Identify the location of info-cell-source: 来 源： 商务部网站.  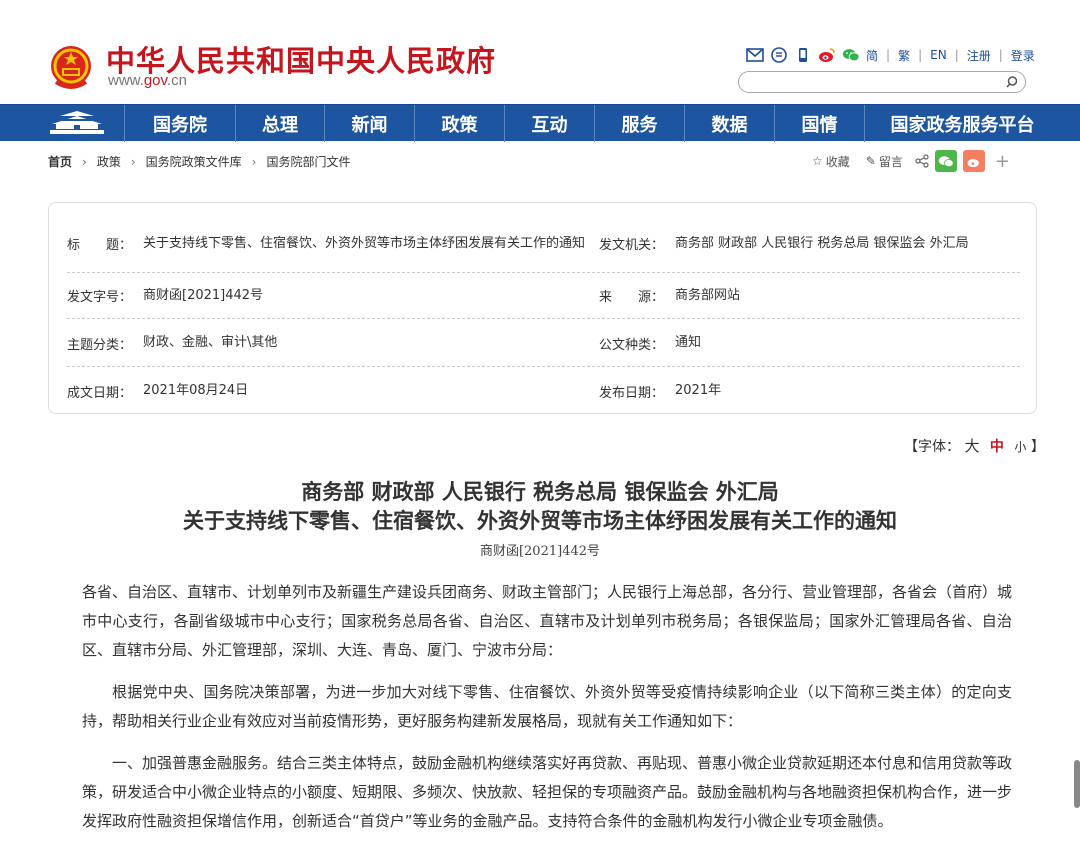
(809, 295).